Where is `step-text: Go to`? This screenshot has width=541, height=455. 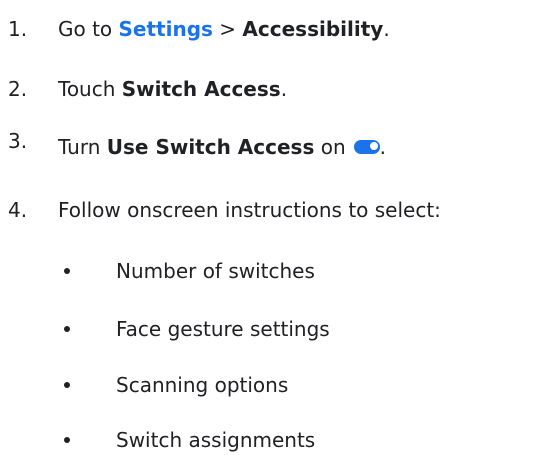
step-text: Go to is located at coordinates (85, 29).